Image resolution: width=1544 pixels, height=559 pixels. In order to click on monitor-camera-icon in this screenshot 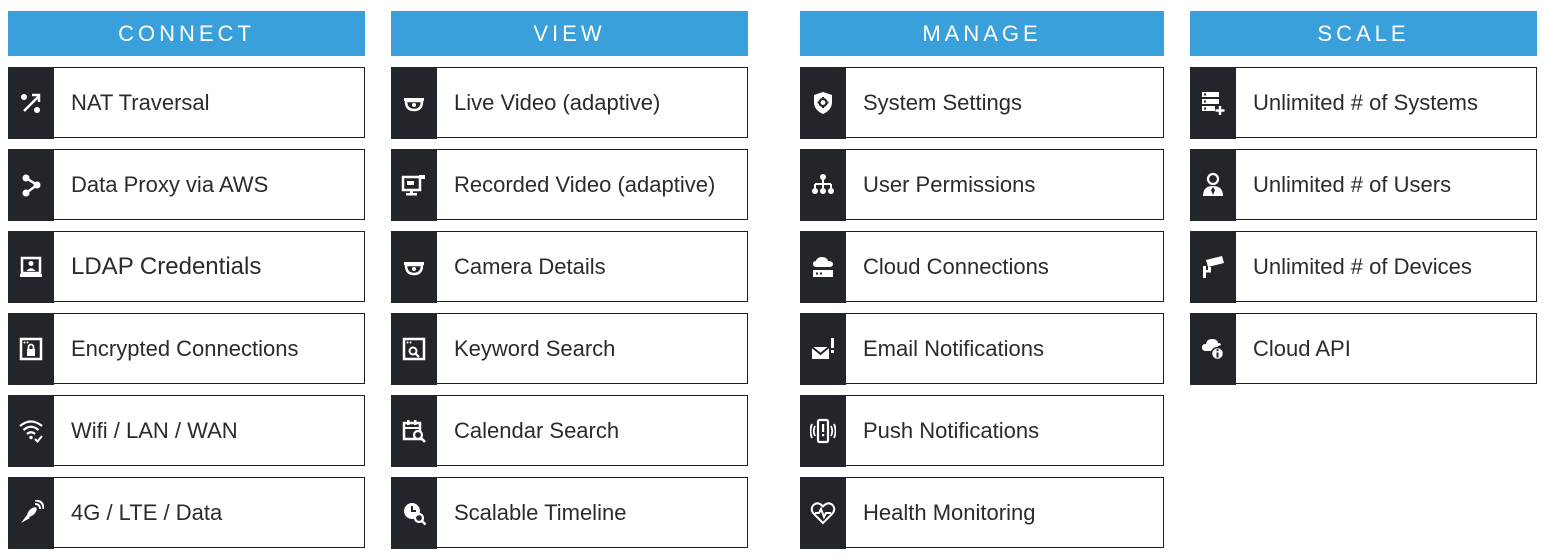, I will do `click(414, 185)`.